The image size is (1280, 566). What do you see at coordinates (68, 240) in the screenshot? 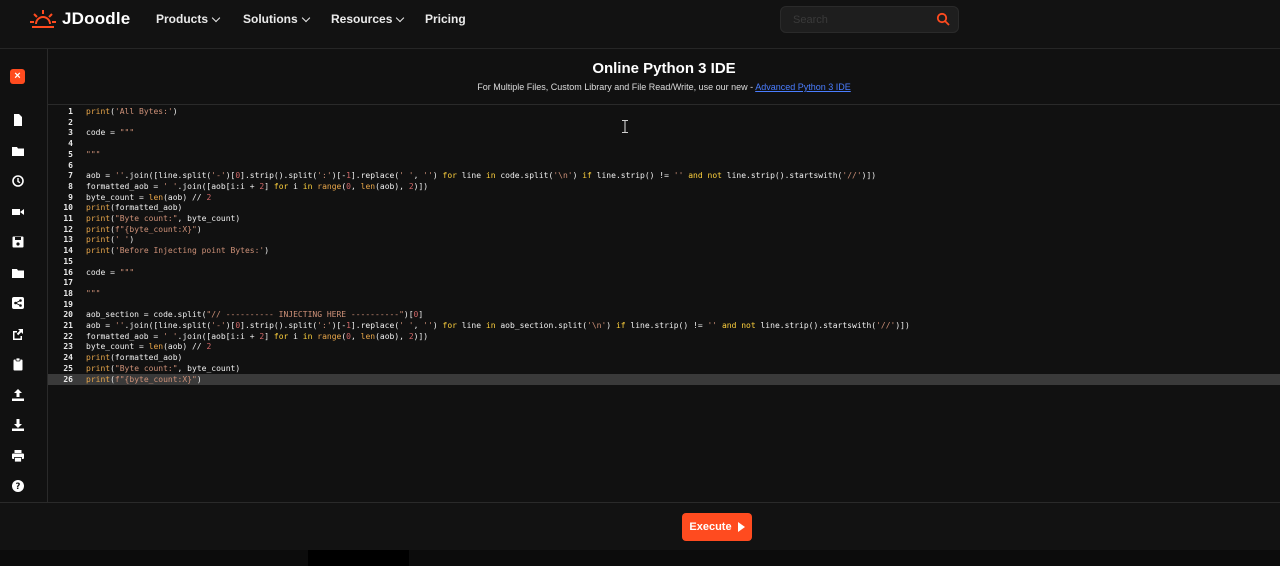
I see `line-number: 13` at bounding box center [68, 240].